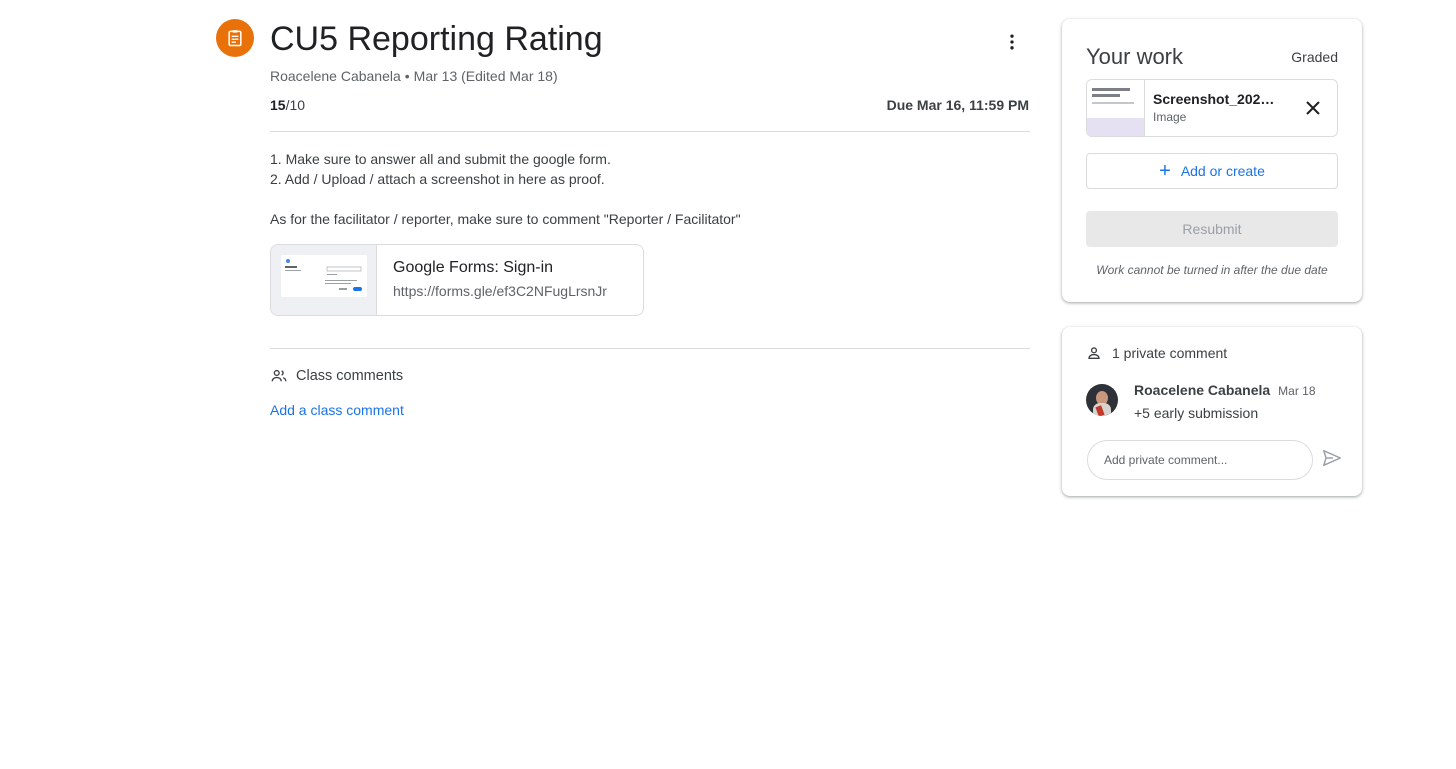 Image resolution: width=1456 pixels, height=769 pixels. What do you see at coordinates (235, 38) in the screenshot?
I see `assignment-icon` at bounding box center [235, 38].